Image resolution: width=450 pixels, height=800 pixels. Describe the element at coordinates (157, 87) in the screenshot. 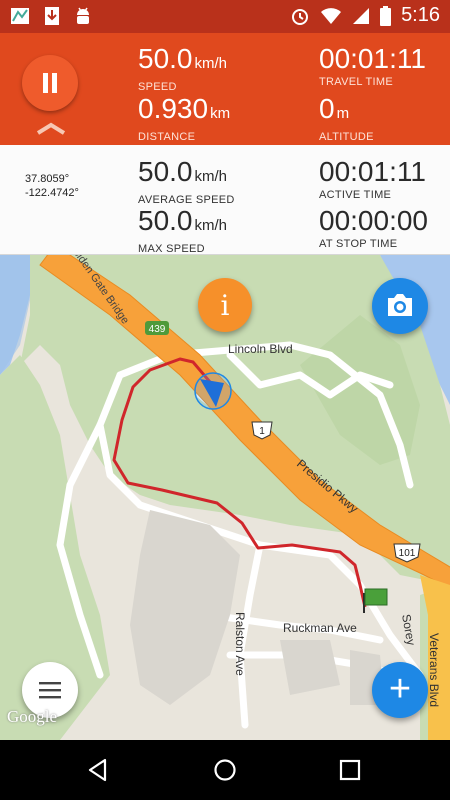

I see `speed-label: SPEED` at that location.